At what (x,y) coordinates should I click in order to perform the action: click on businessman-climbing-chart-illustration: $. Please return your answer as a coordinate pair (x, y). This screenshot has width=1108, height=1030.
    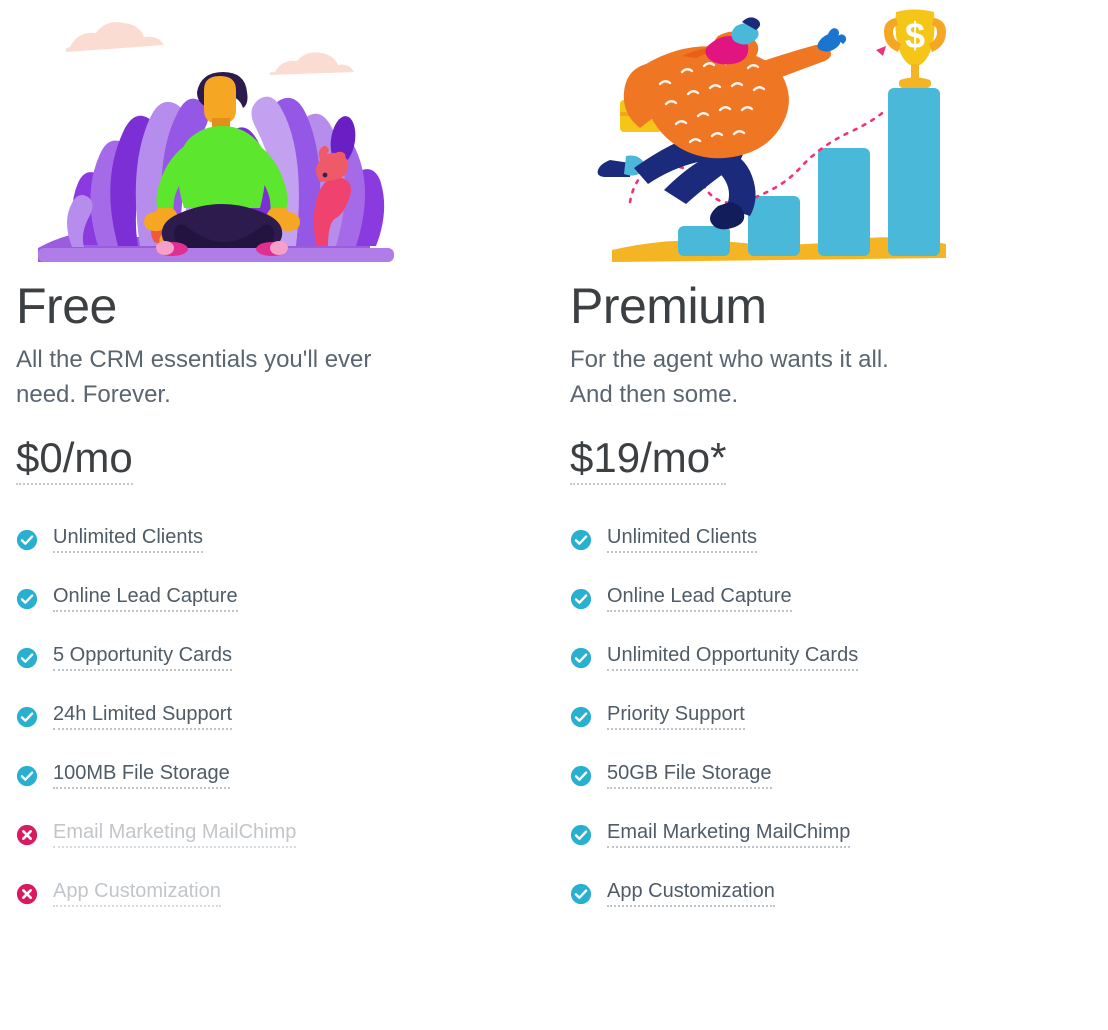
    Looking at the image, I should click on (834, 135).